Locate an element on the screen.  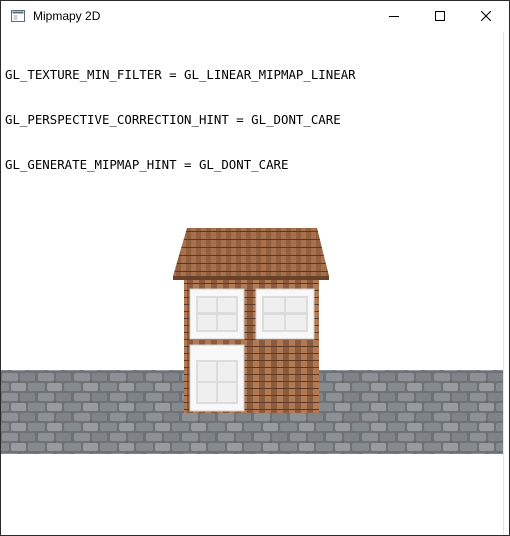
window-upper-right is located at coordinates (285, 314).